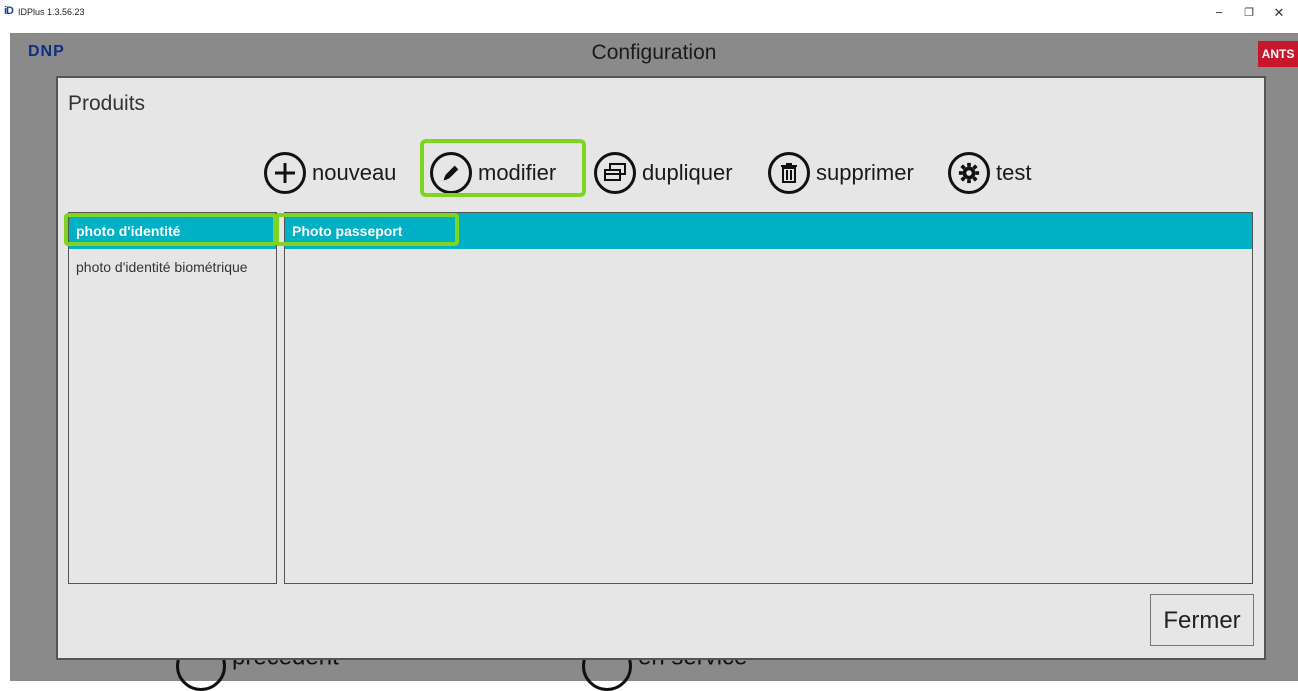 The height and width of the screenshot is (691, 1298). Describe the element at coordinates (1219, 13) in the screenshot. I see `minimize-button: −` at that location.